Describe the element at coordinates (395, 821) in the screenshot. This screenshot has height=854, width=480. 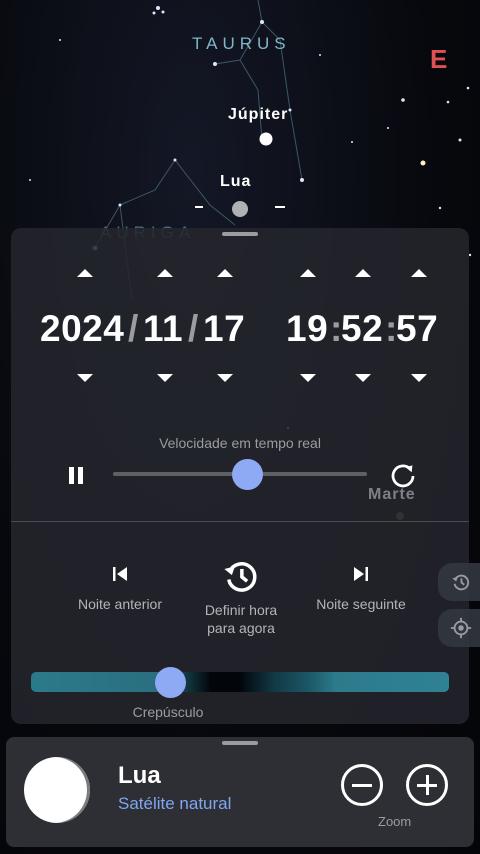
I see `zoom-label: Zoom` at that location.